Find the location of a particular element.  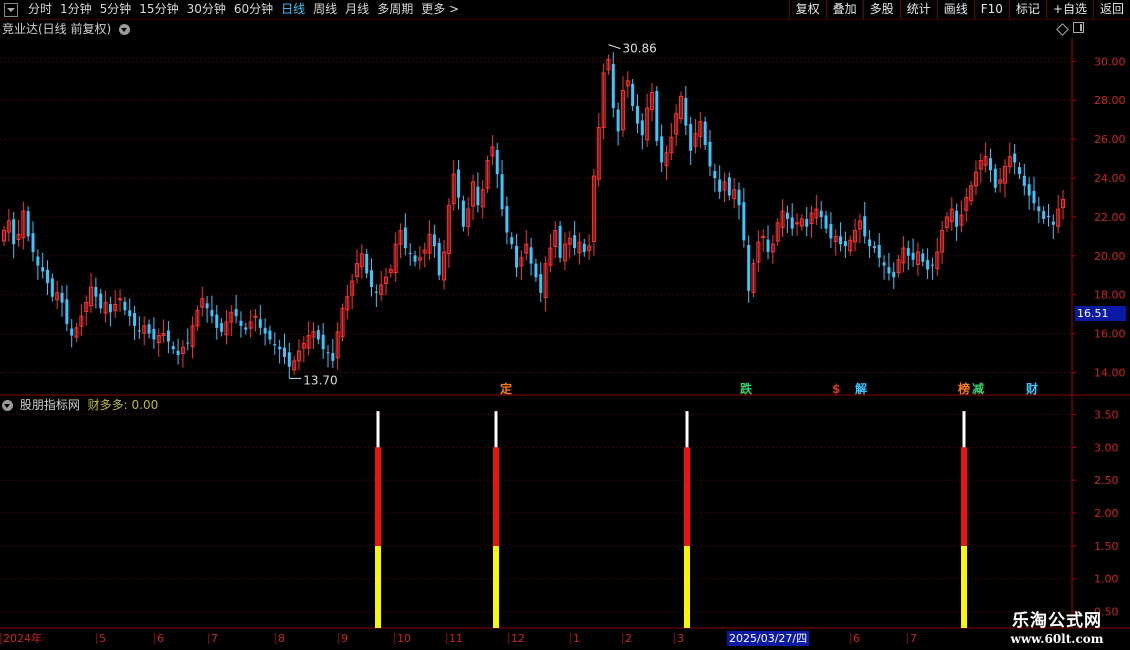

date-axis: 2024年 5 6 7 8 9 10 11 12 1 2 3 6 7 2025/03/27/四 is located at coordinates (487, 638).